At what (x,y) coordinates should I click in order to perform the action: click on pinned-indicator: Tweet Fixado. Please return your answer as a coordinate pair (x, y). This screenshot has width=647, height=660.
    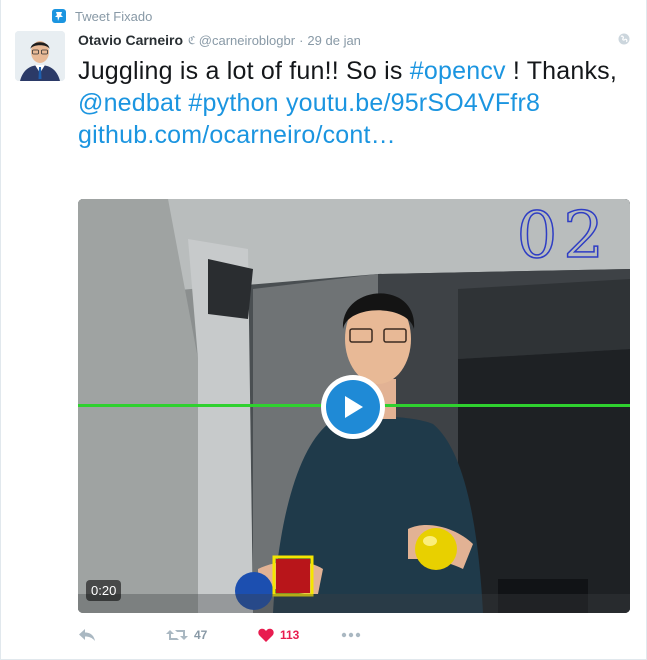
    Looking at the image, I should click on (102, 16).